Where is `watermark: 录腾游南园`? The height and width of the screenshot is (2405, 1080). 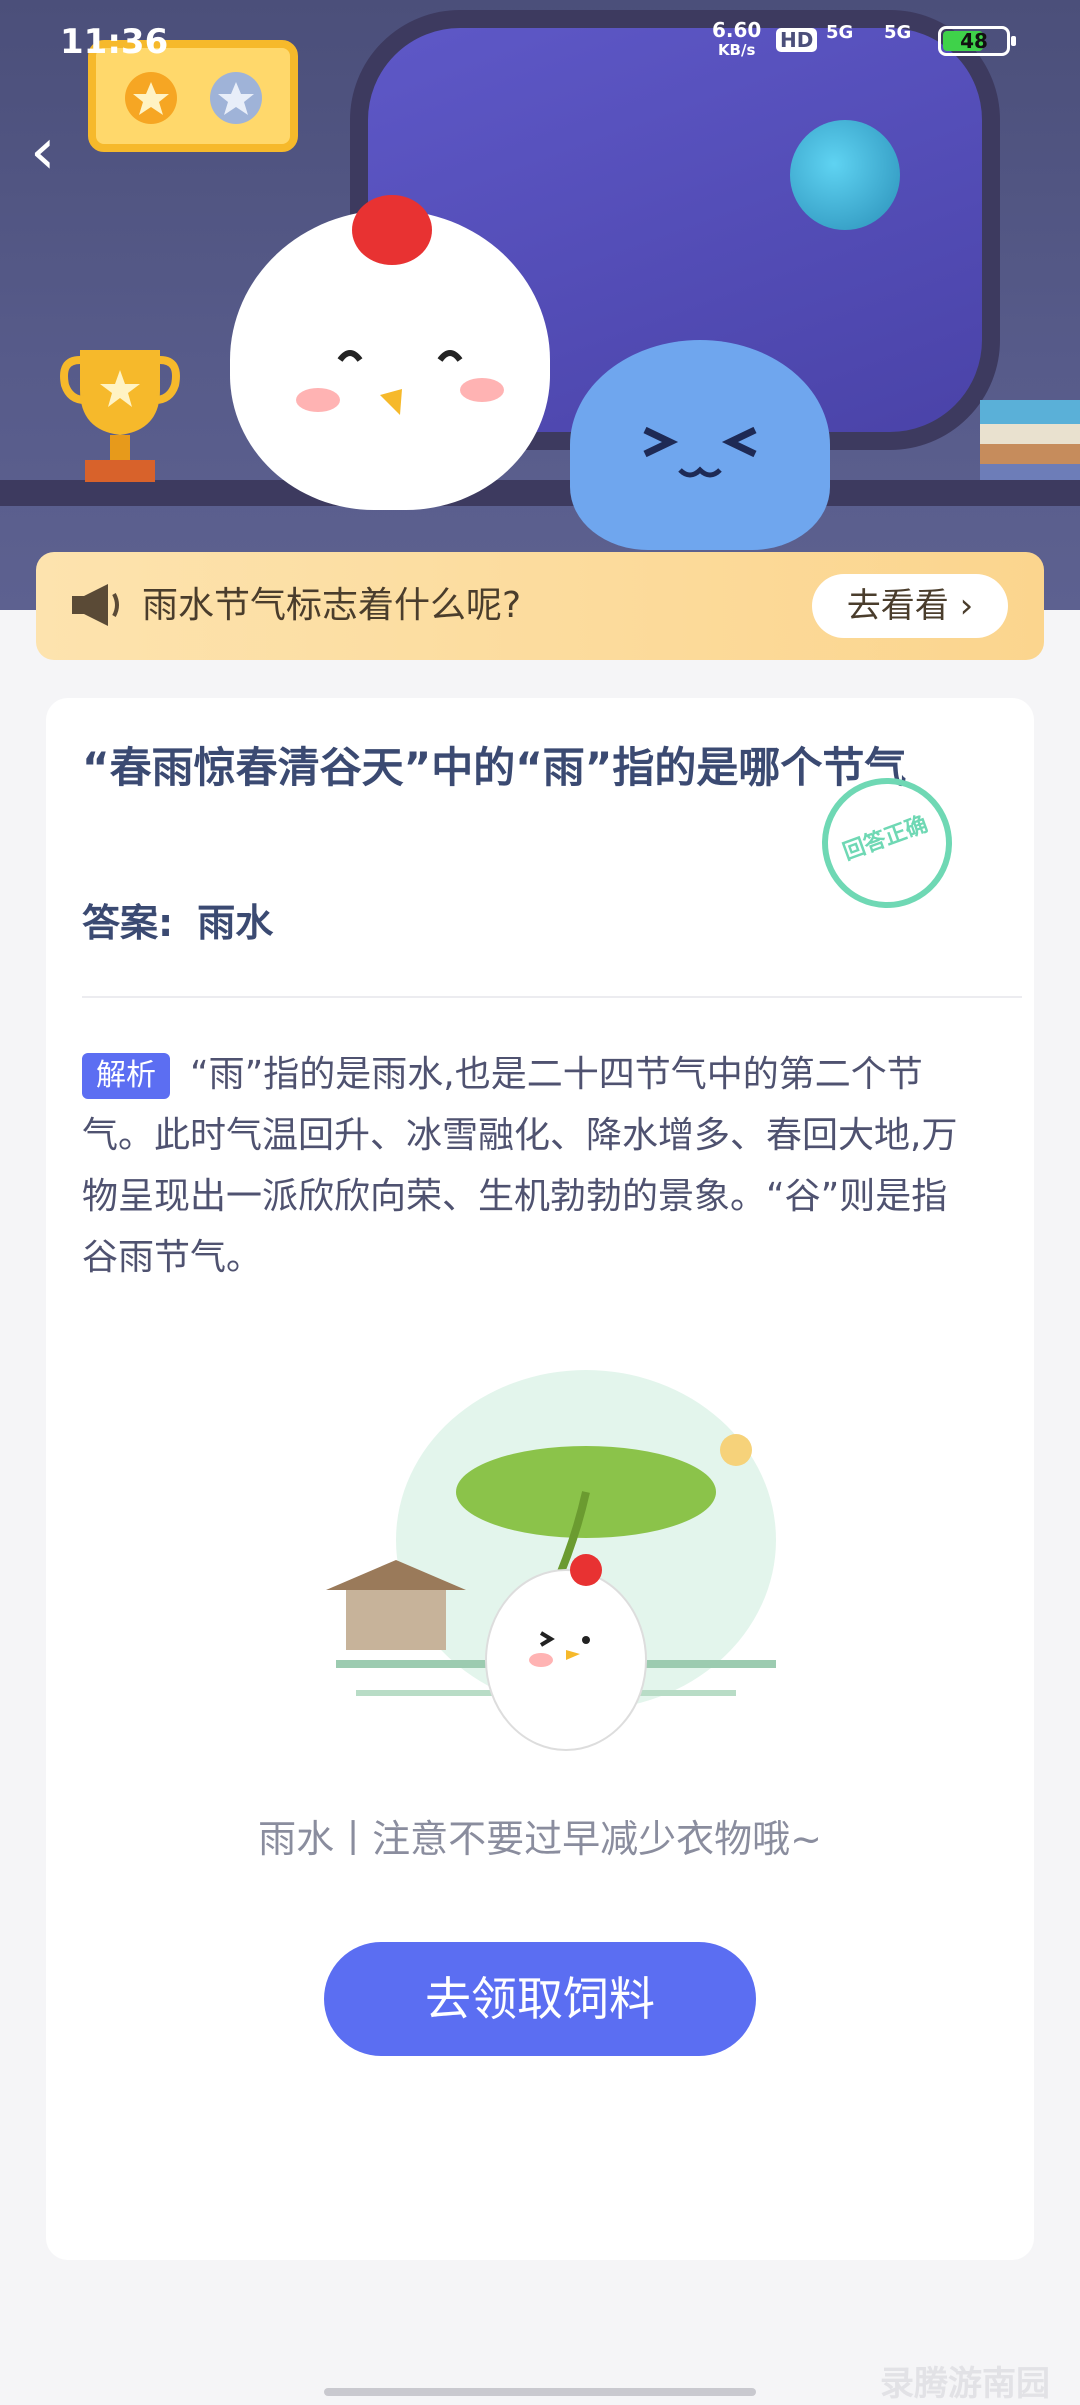 watermark: 录腾游南园 is located at coordinates (965, 2384).